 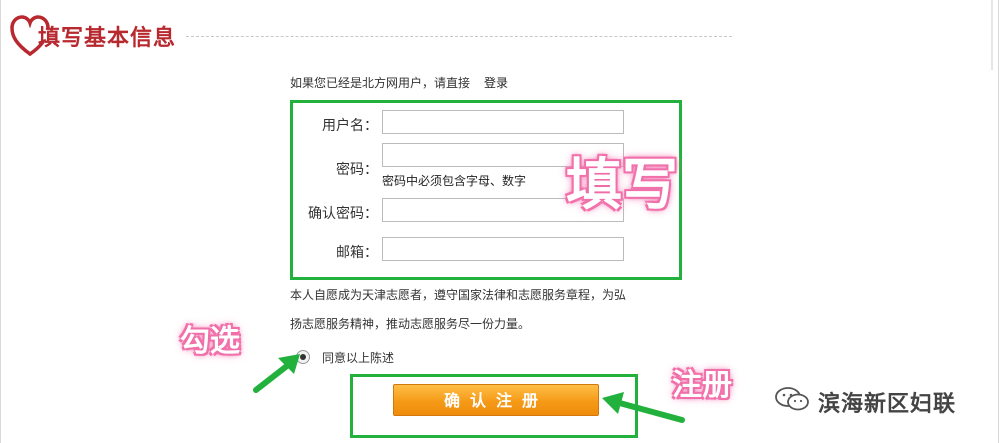 What do you see at coordinates (107, 38) in the screenshot?
I see `section-title: 填写基本信息` at bounding box center [107, 38].